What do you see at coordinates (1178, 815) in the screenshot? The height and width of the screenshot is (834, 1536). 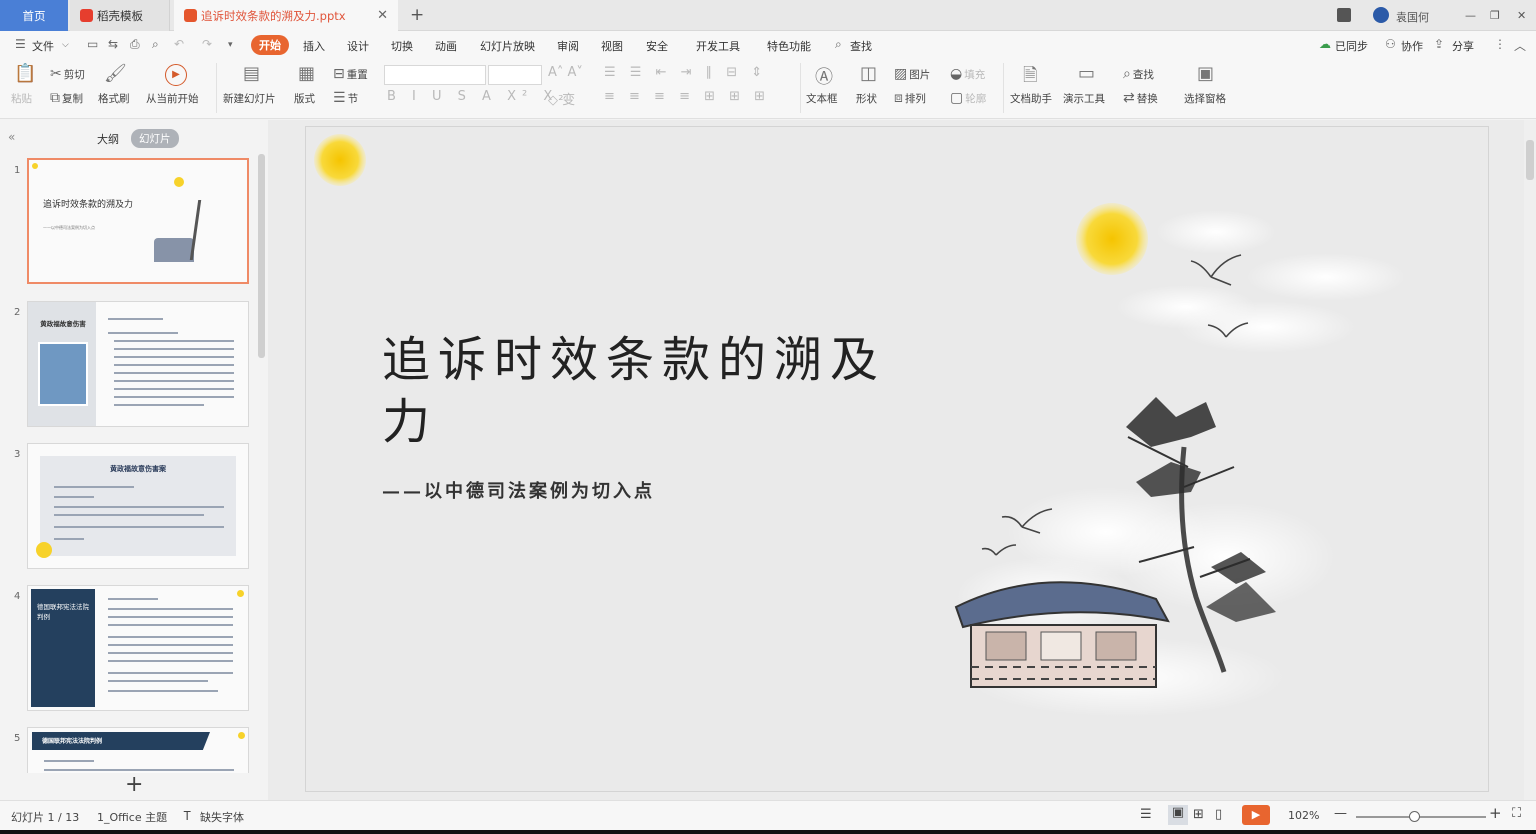 I see `normal-view-icon: ▣` at bounding box center [1178, 815].